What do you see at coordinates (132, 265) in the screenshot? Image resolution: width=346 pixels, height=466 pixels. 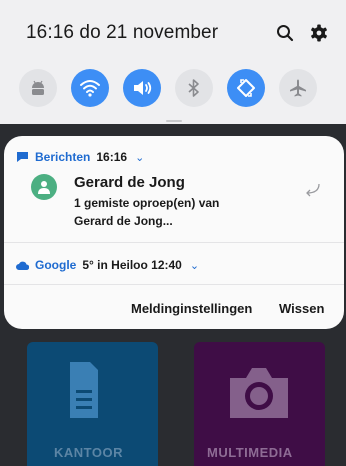 I see `weather-text: 5° in Heiloo 12:40` at bounding box center [132, 265].